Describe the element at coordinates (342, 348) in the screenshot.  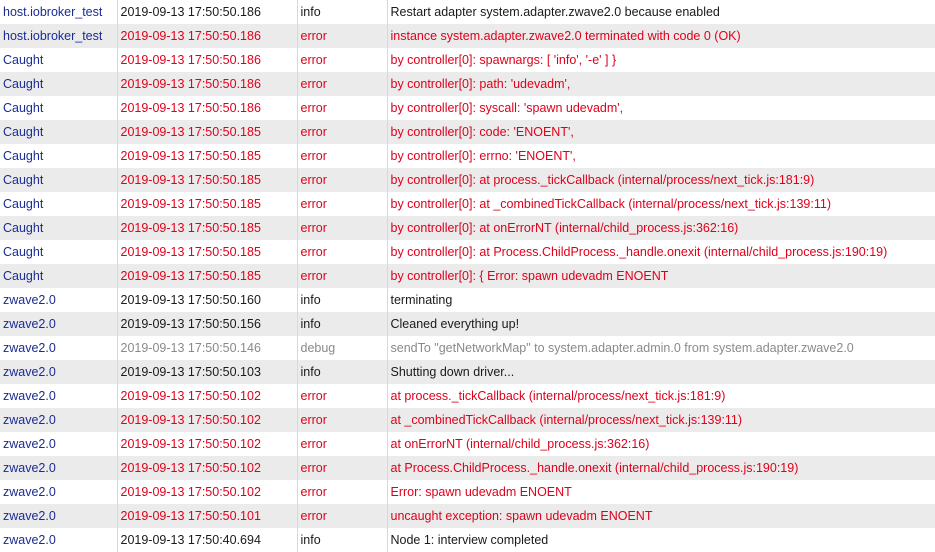
I see `log-level: debug` at that location.